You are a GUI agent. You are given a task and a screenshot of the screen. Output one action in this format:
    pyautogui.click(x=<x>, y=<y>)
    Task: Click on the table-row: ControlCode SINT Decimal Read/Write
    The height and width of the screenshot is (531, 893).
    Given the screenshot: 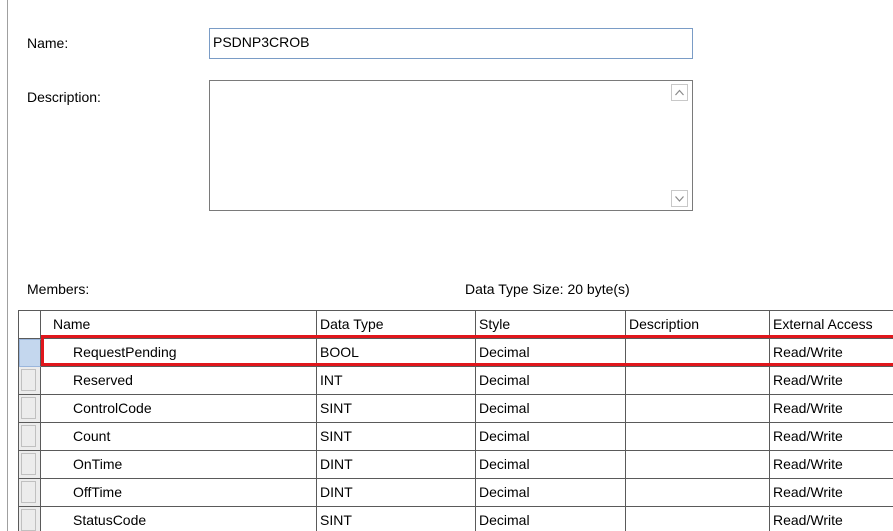 What is the action you would take?
    pyautogui.click(x=456, y=409)
    